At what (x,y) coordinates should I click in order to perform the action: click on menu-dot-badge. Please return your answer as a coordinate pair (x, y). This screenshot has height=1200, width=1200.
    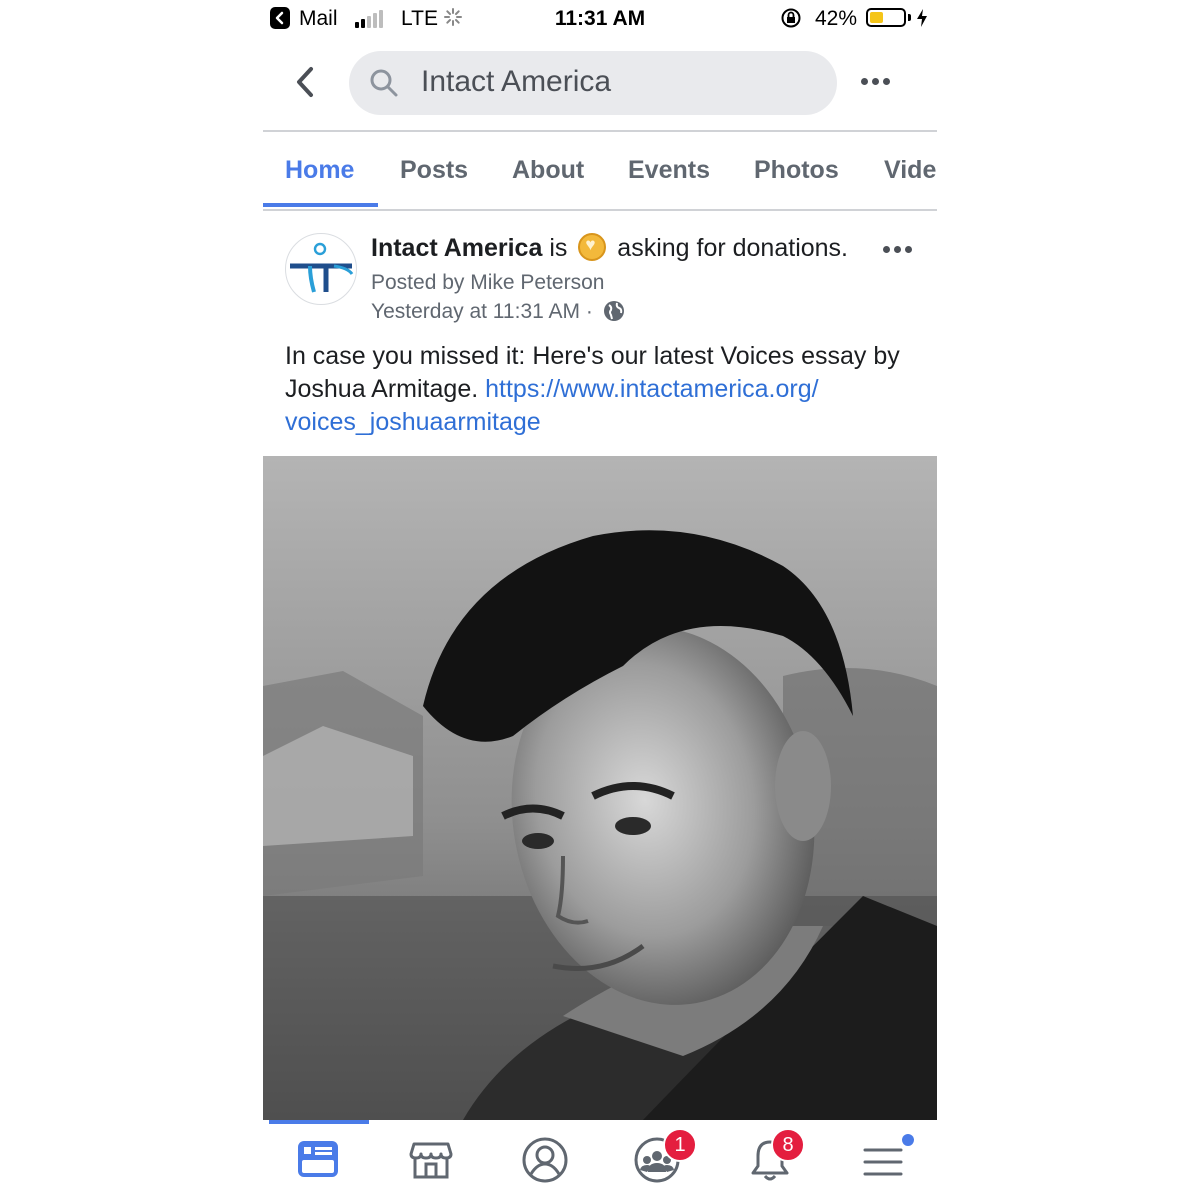
    Looking at the image, I should click on (908, 1140).